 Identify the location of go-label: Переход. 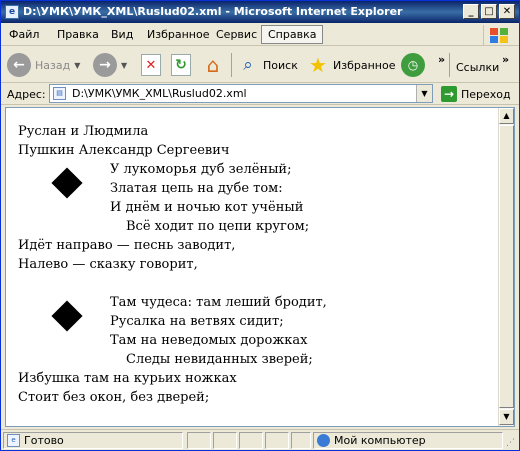
(486, 94).